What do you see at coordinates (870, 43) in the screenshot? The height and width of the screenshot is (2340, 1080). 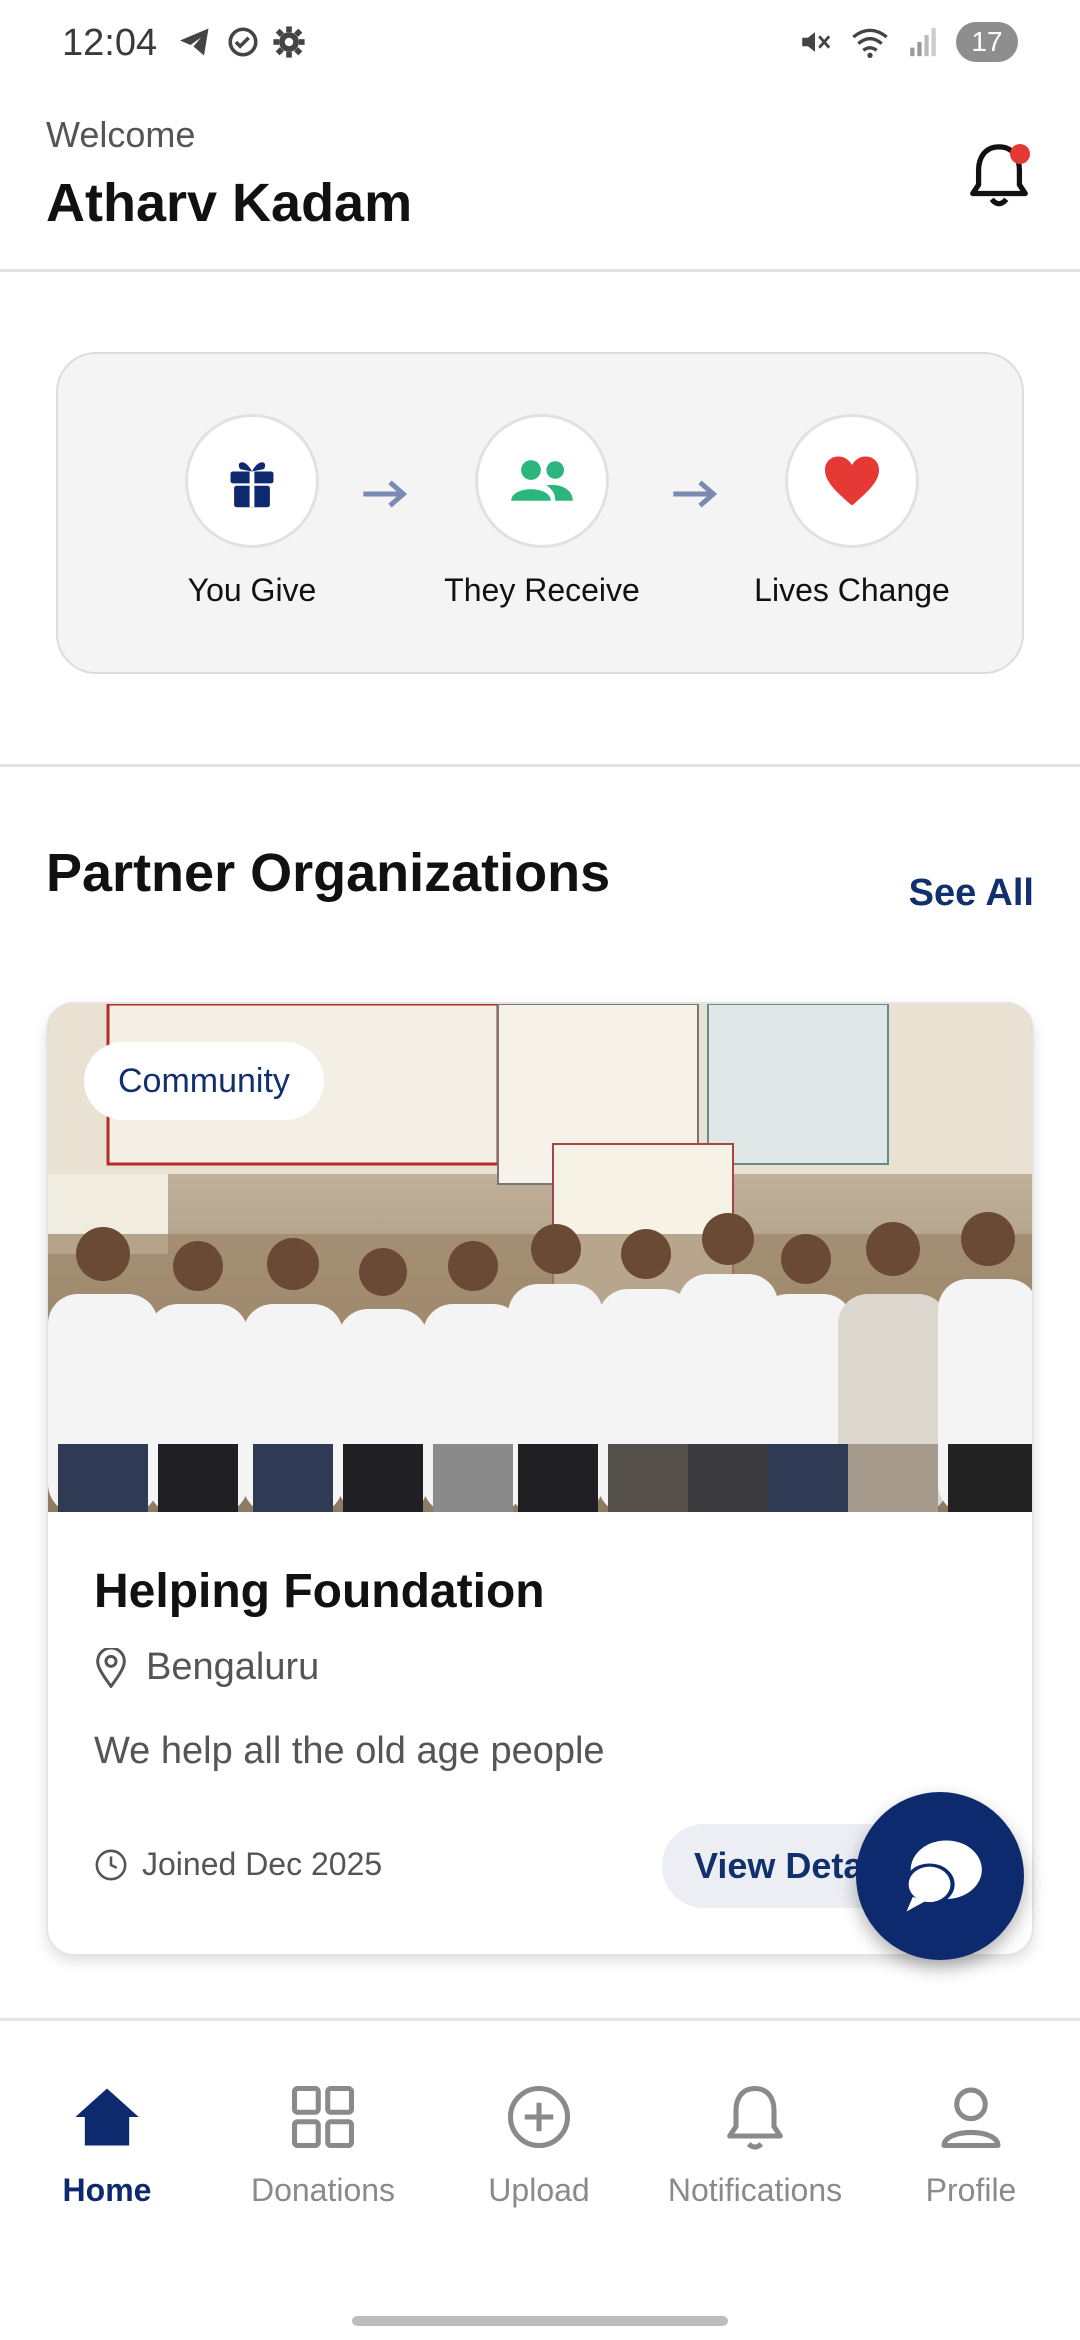 I see `wifi-icon` at bounding box center [870, 43].